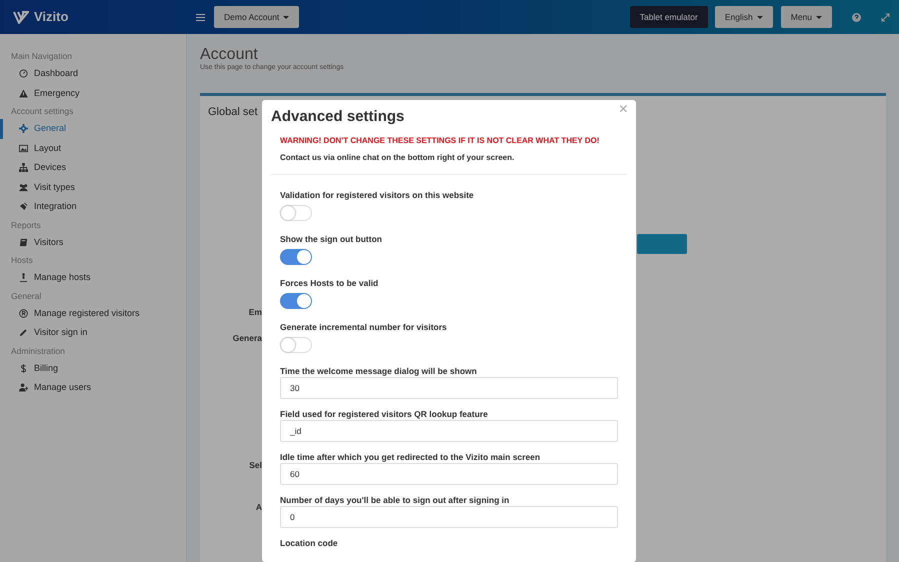  Describe the element at coordinates (309, 542) in the screenshot. I see `setting-label: Location code` at that location.